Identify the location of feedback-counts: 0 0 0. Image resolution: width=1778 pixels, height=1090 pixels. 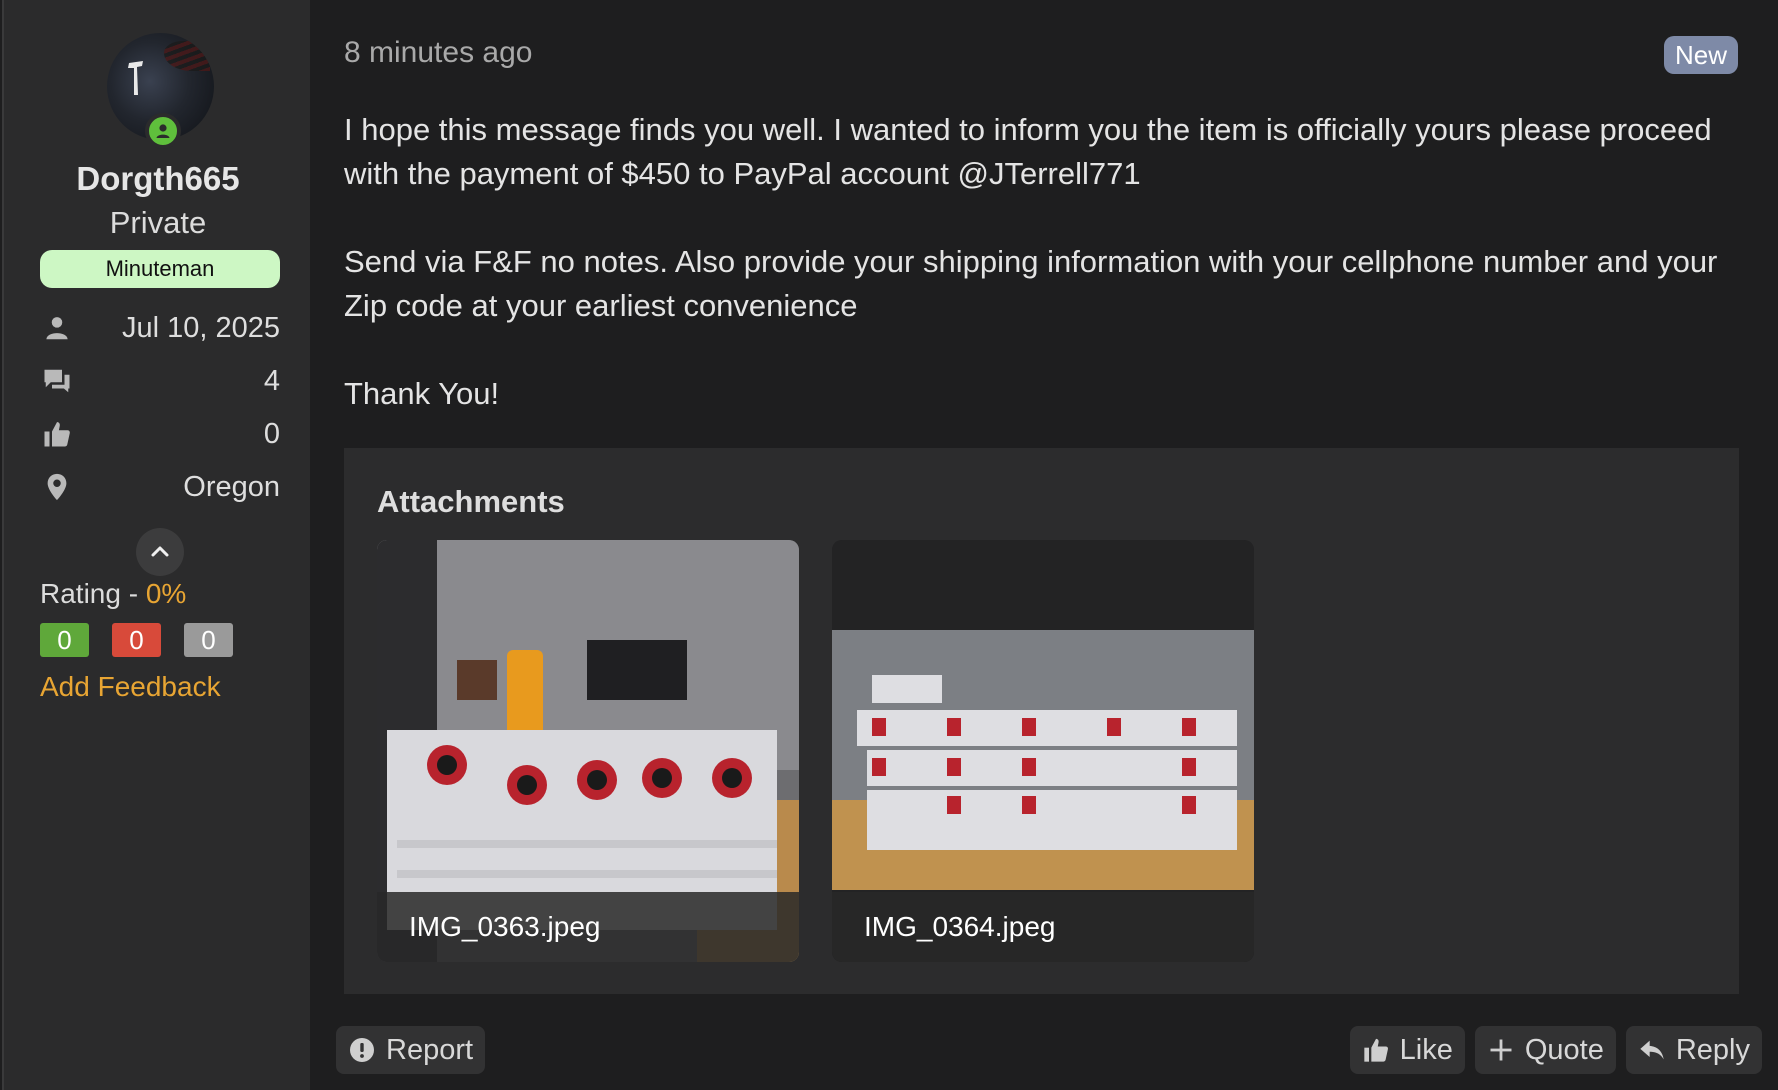
(136, 640).